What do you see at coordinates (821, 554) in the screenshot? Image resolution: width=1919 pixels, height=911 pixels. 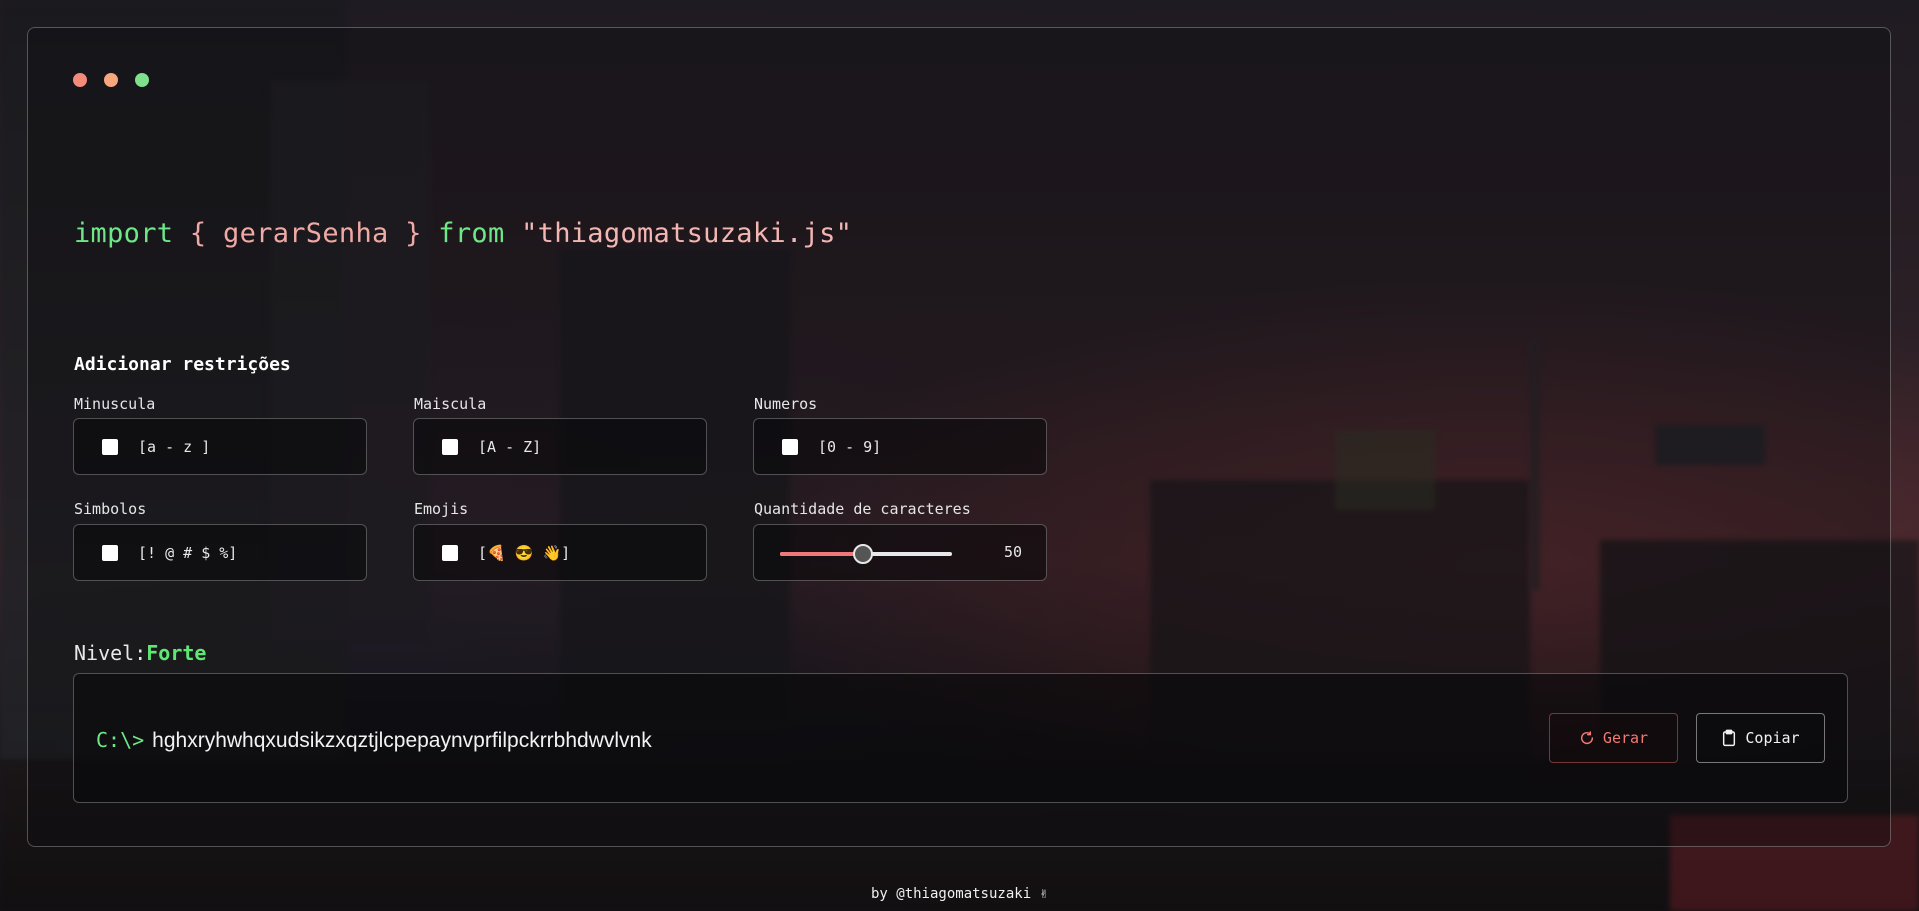 I see `length-slider-fill` at bounding box center [821, 554].